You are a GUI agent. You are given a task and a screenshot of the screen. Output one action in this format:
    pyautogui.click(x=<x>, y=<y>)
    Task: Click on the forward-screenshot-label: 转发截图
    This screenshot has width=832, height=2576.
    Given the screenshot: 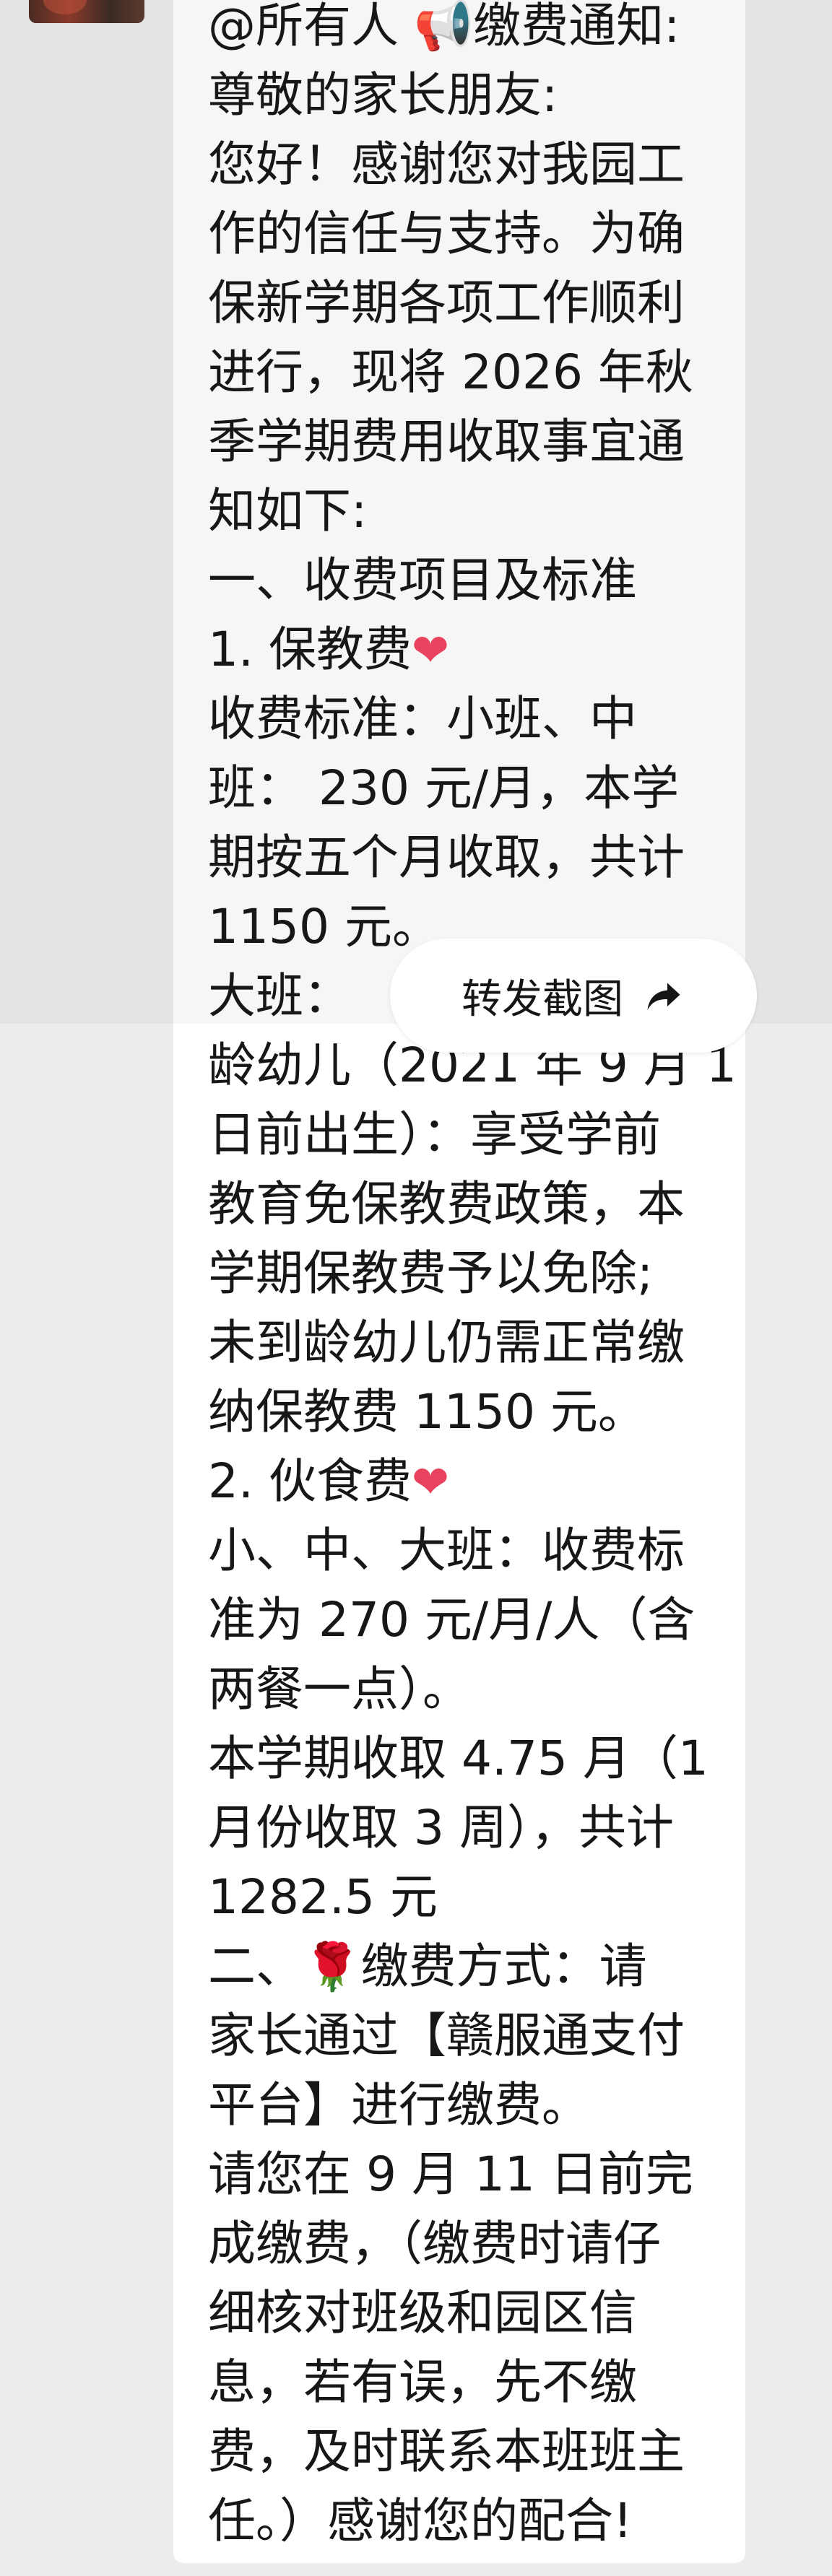 What is the action you would take?
    pyautogui.click(x=542, y=999)
    